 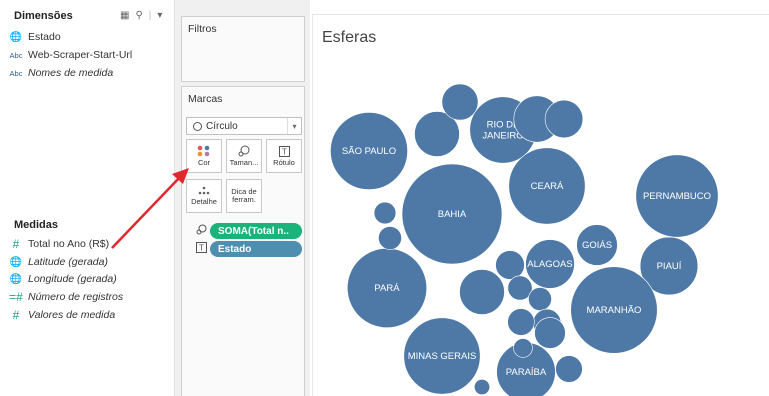 I want to click on annotation-arrow, so click(x=150, y=208).